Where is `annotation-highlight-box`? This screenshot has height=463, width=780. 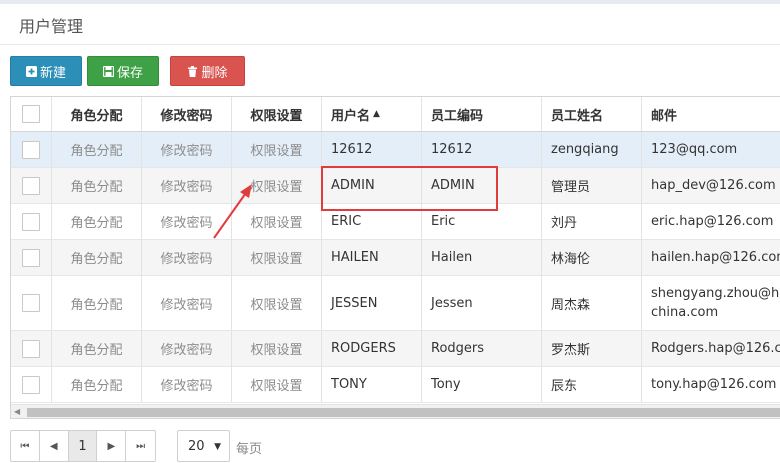 annotation-highlight-box is located at coordinates (409, 188).